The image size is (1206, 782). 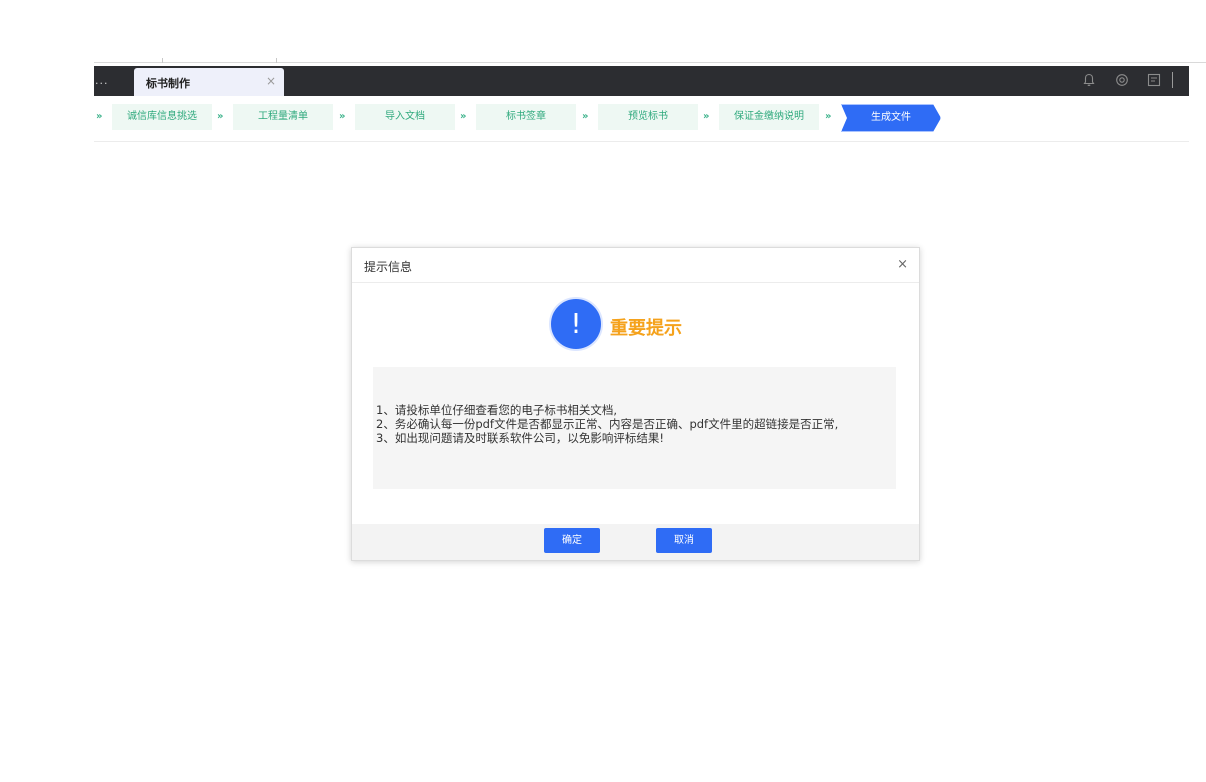 What do you see at coordinates (168, 83) in the screenshot?
I see `tab-label: 标书制作` at bounding box center [168, 83].